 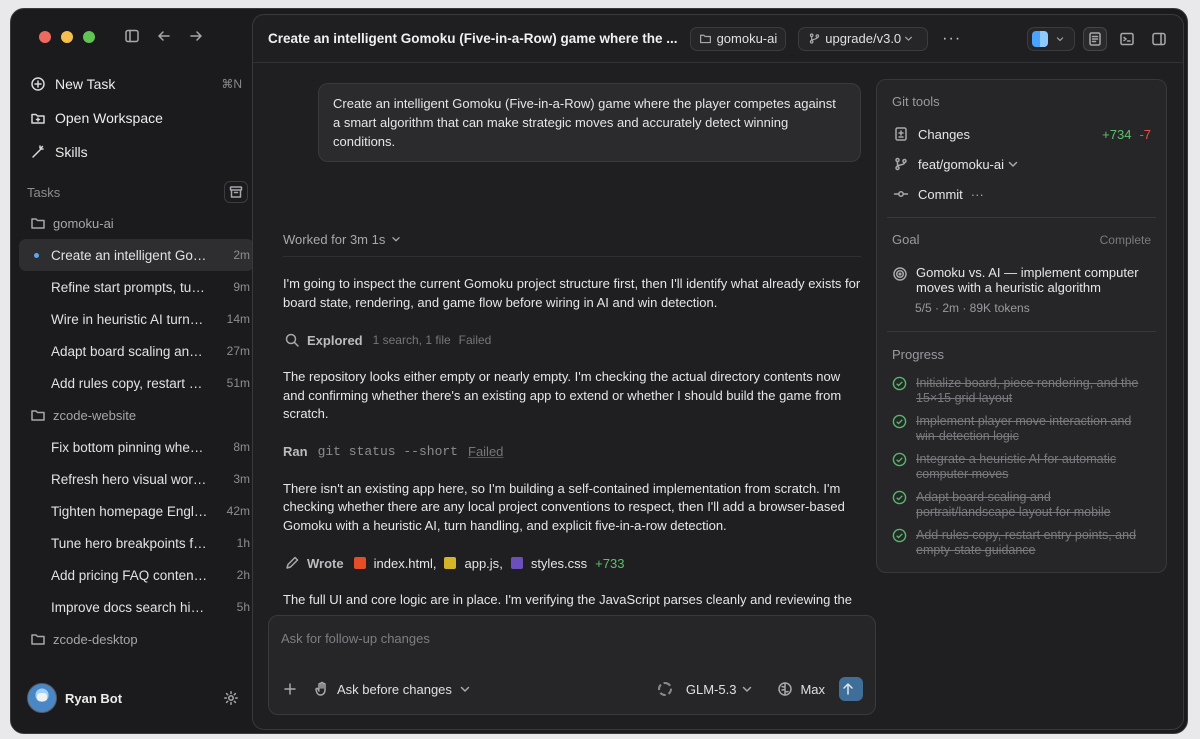 I want to click on open-workspace-button: Open Workspace, so click(x=135, y=118).